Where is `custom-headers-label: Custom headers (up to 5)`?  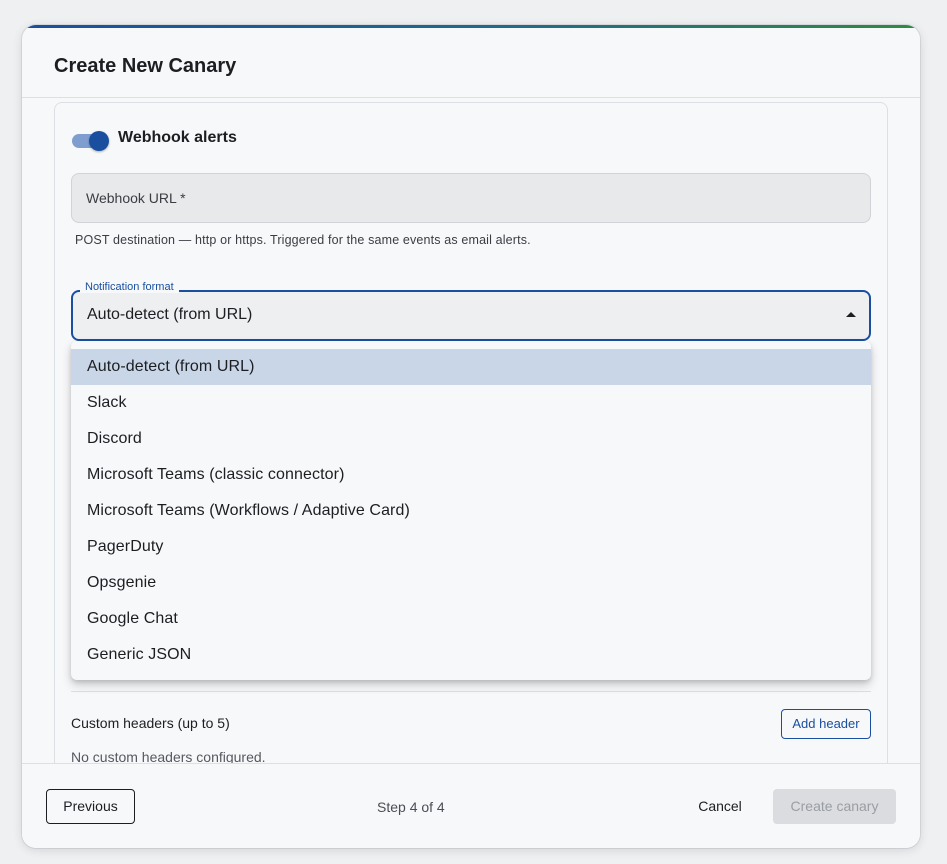
custom-headers-label: Custom headers (up to 5) is located at coordinates (150, 723).